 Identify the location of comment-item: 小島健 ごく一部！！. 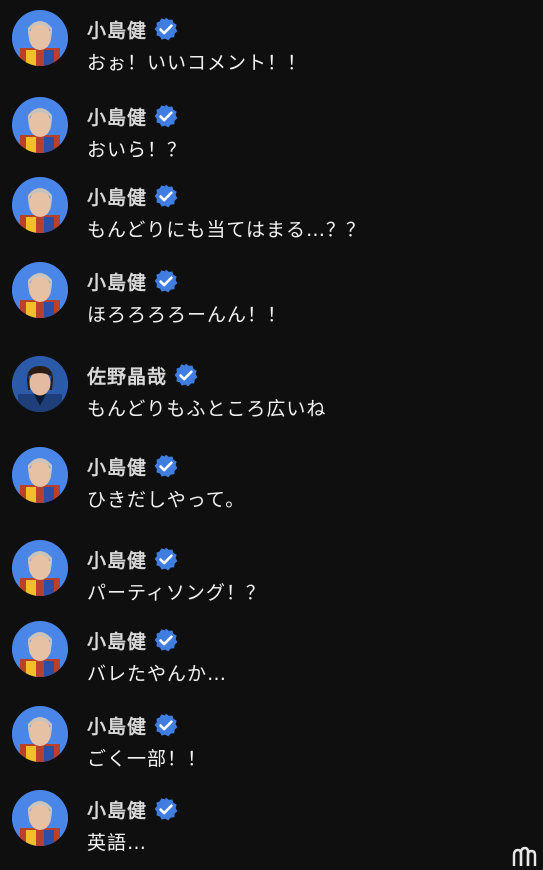
(271, 741).